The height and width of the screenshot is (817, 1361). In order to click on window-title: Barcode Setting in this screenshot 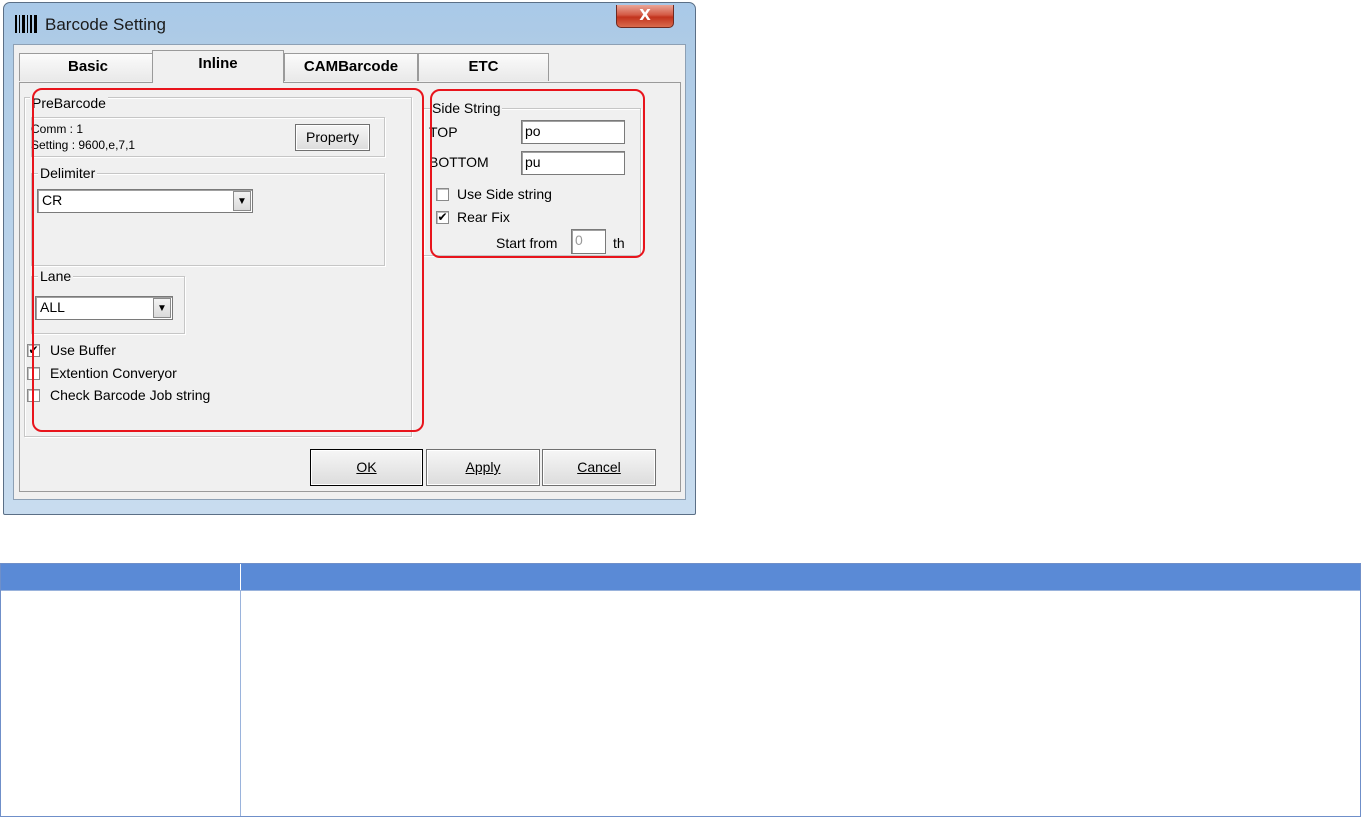, I will do `click(105, 24)`.